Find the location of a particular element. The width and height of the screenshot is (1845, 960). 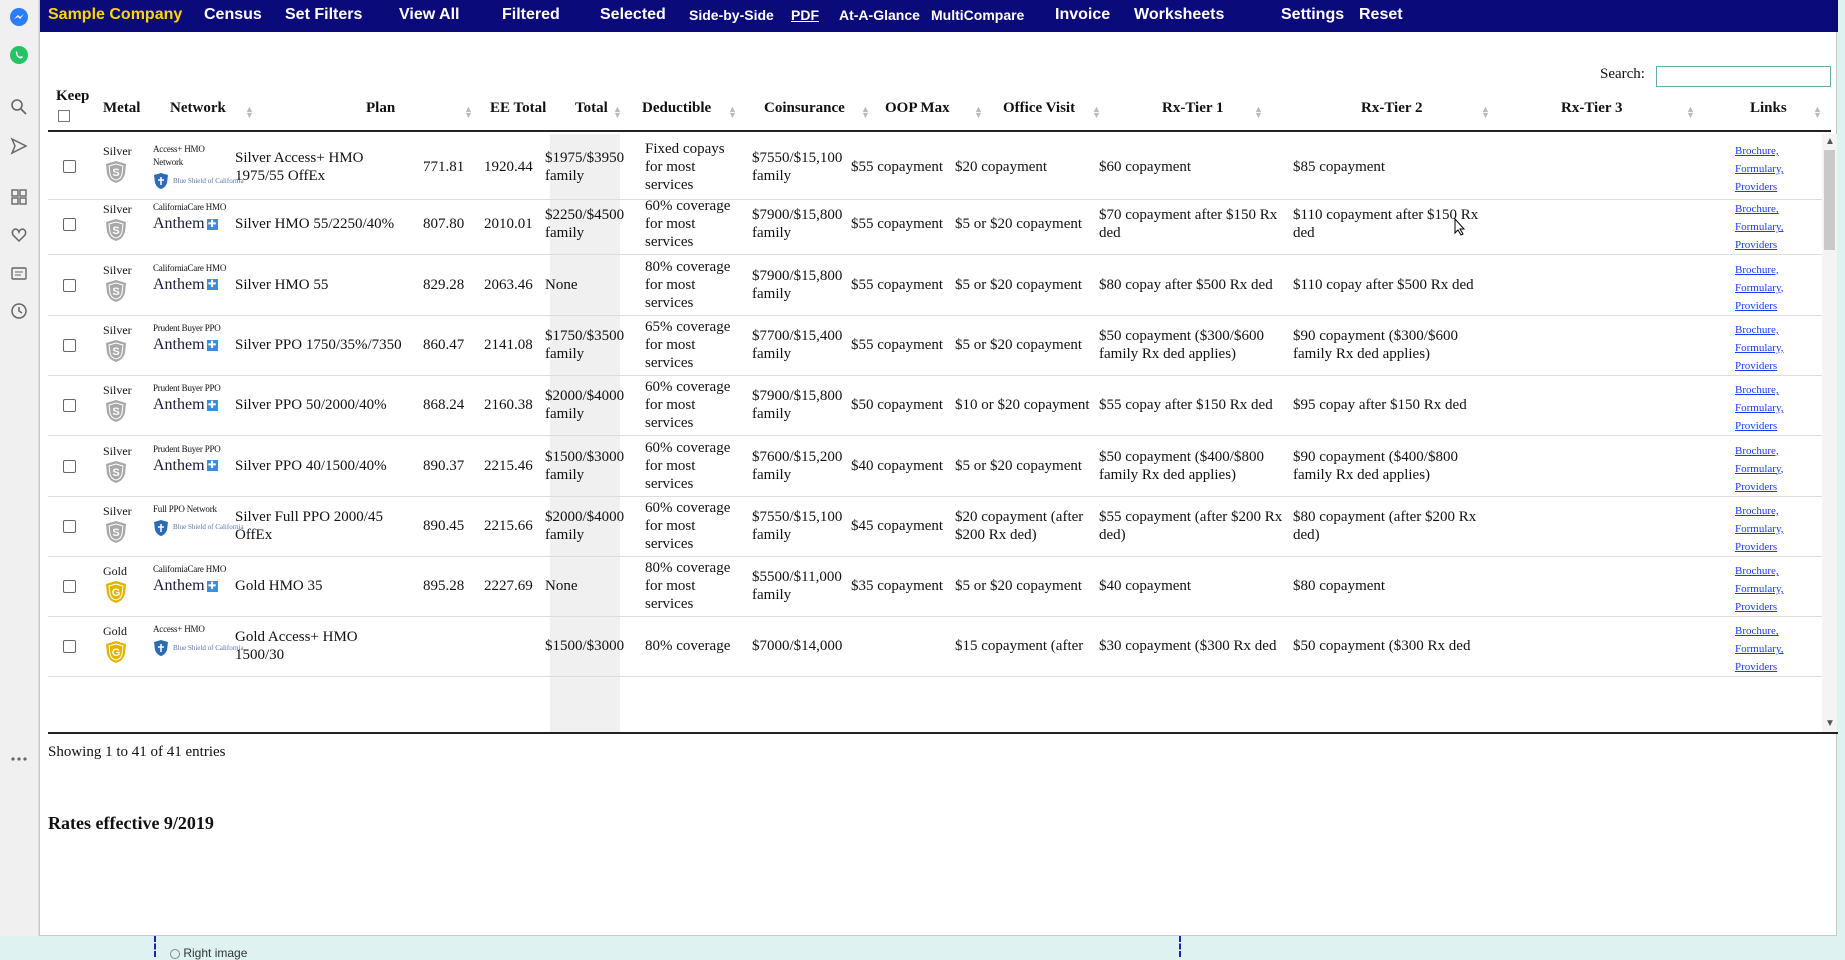

search-input is located at coordinates (1743, 76).